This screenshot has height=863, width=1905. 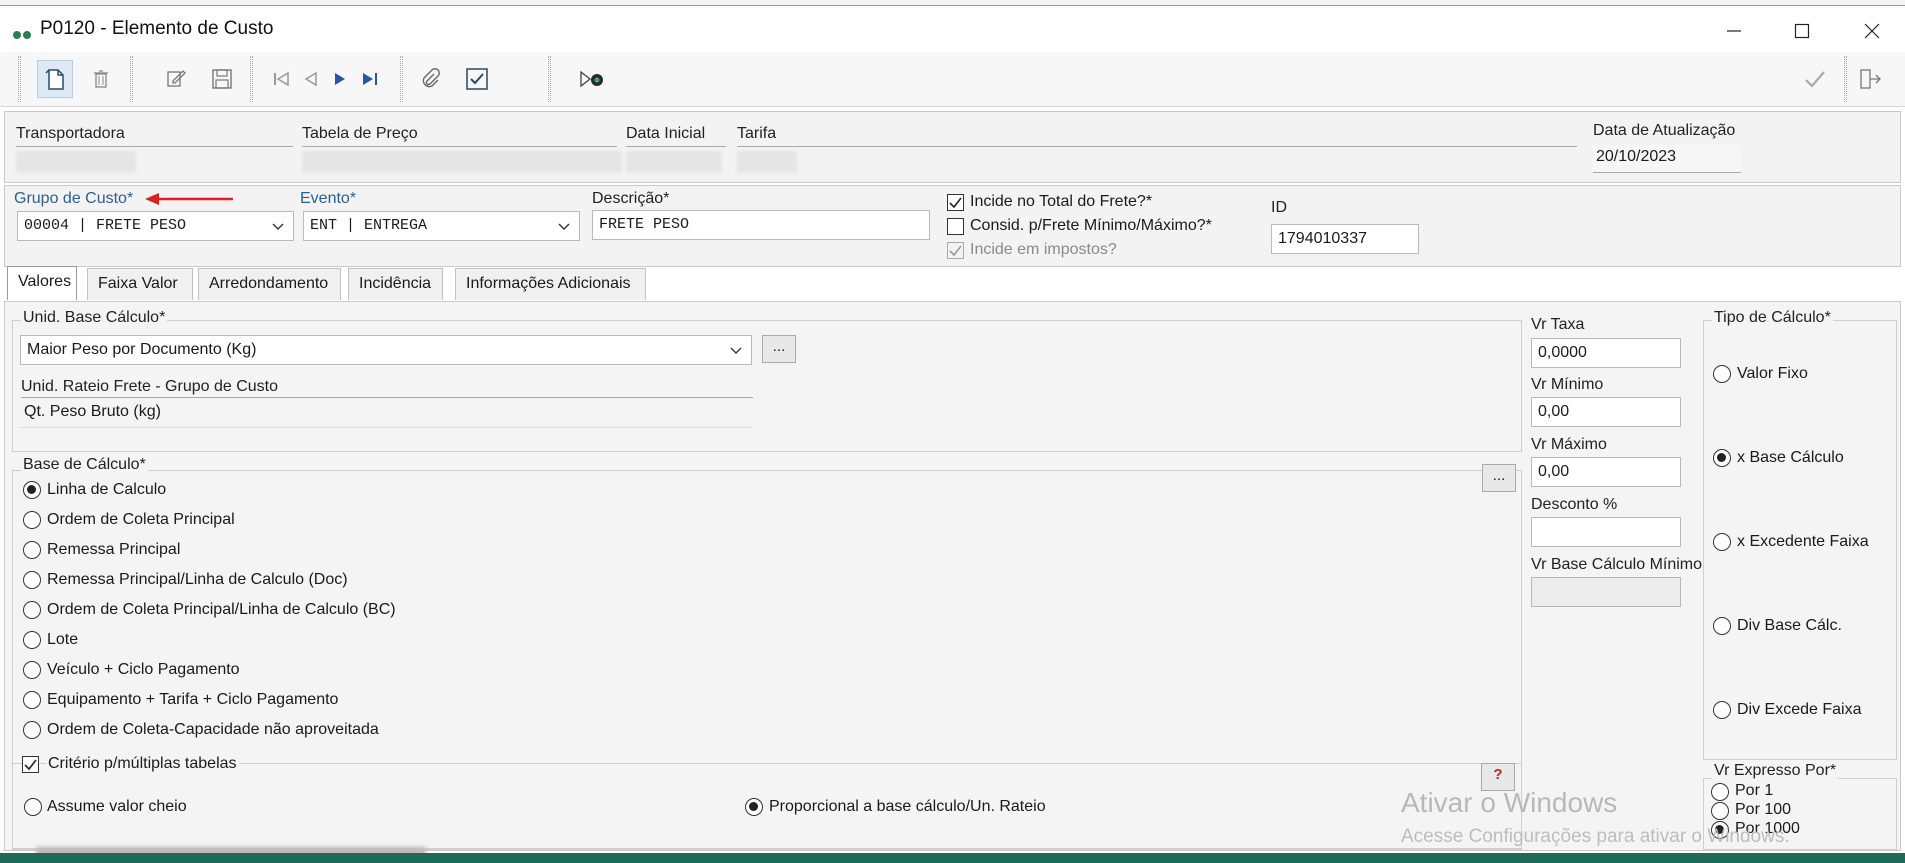 I want to click on maximize-icon, so click(x=1802, y=31).